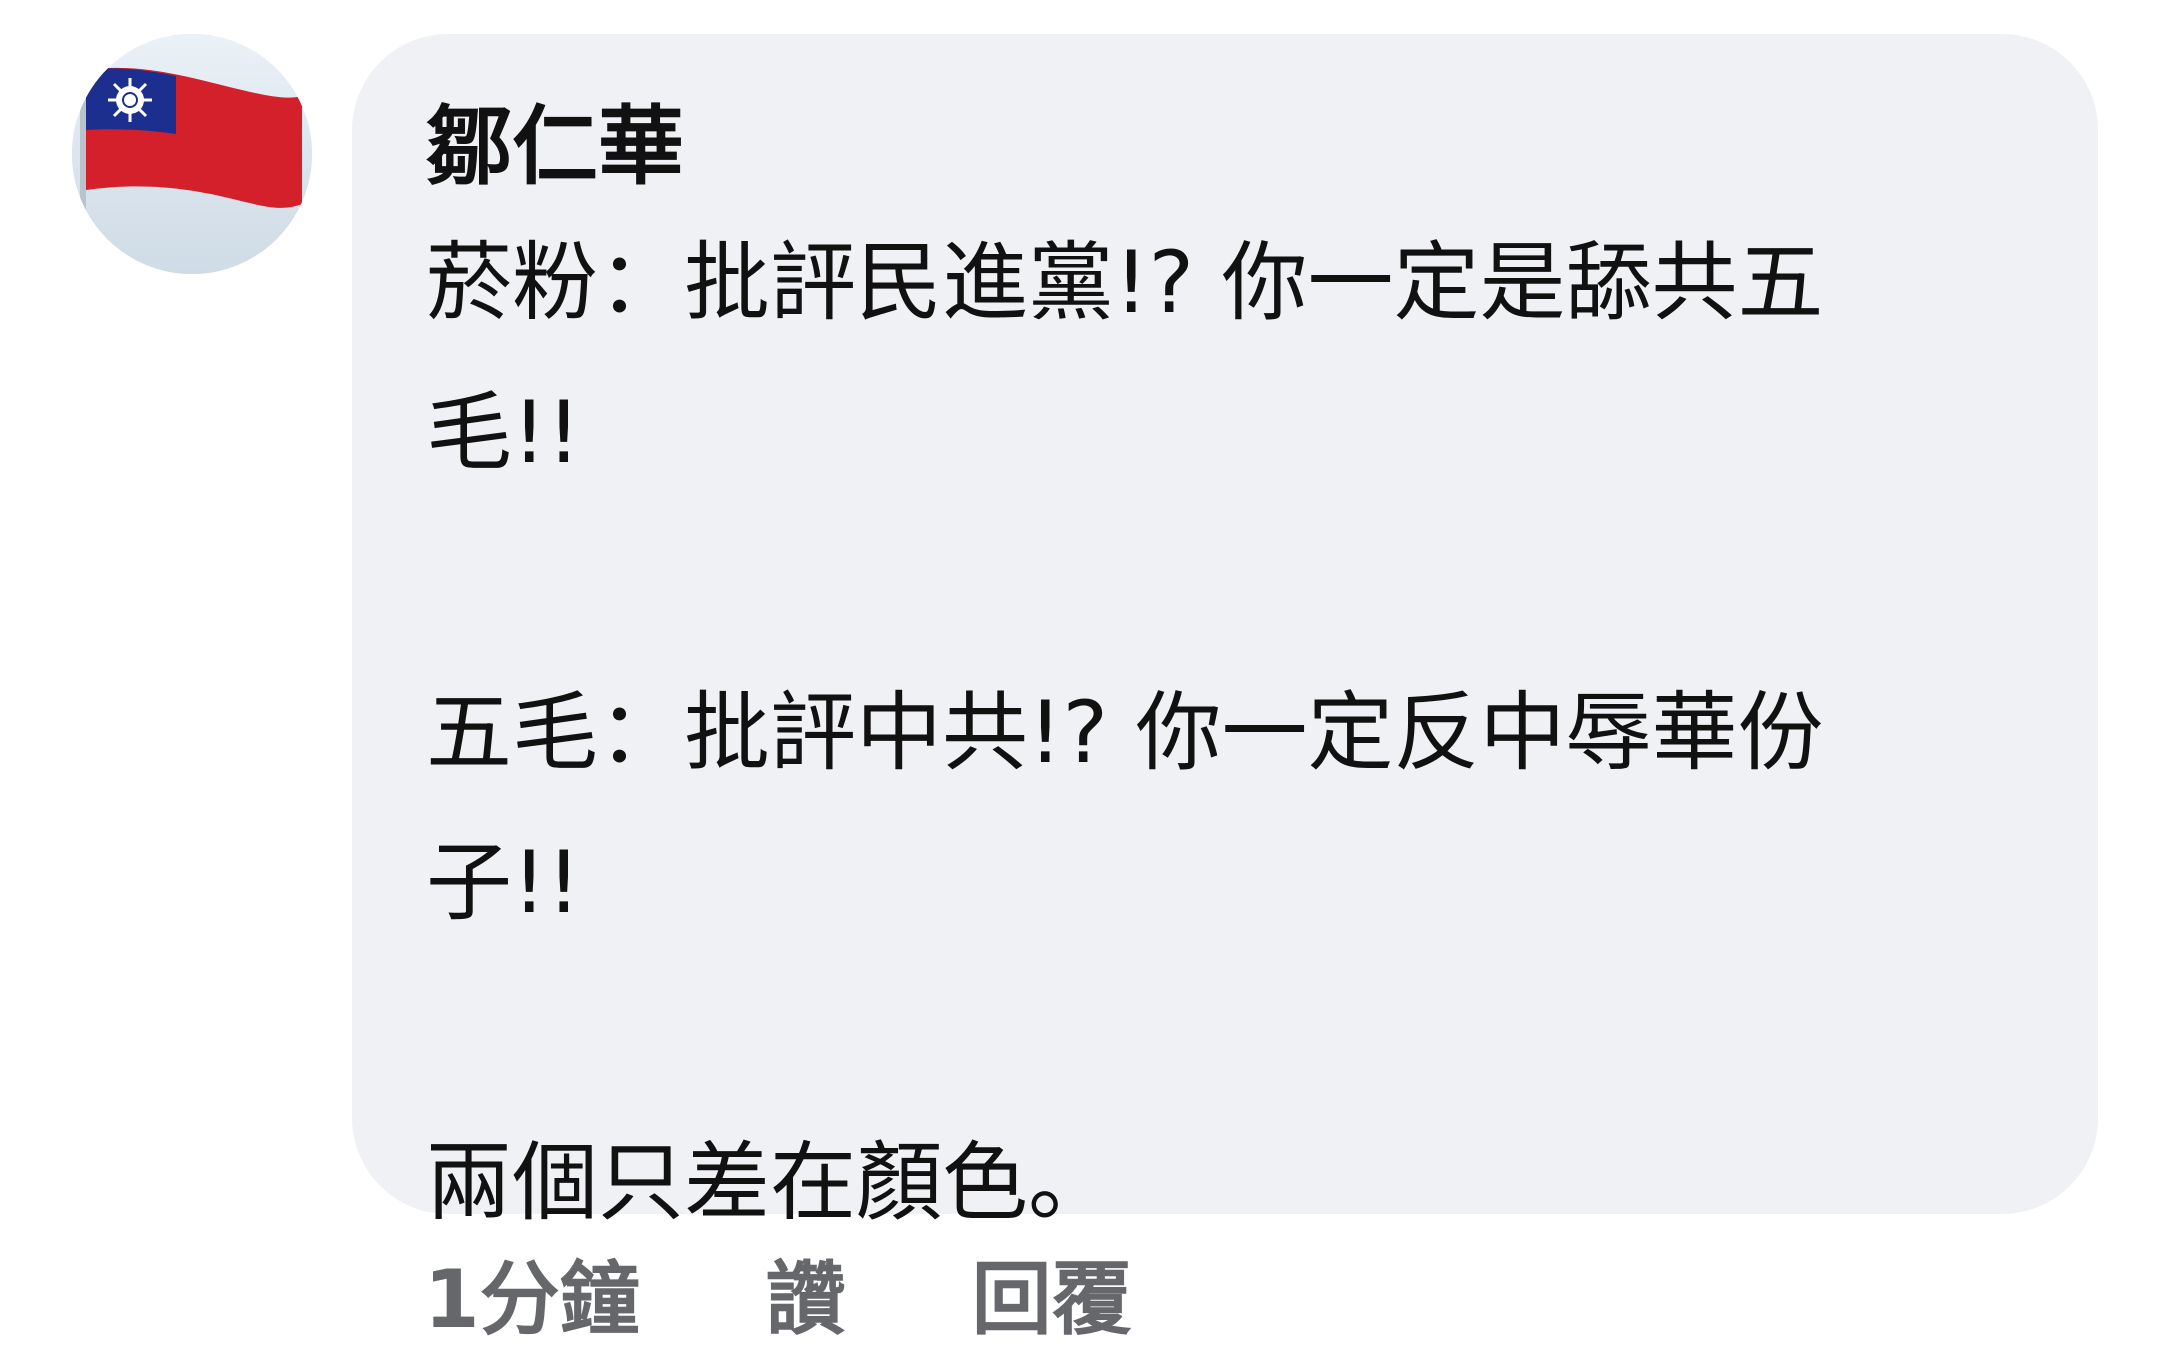  I want to click on reply-button: 回覆, so click(1052, 1293).